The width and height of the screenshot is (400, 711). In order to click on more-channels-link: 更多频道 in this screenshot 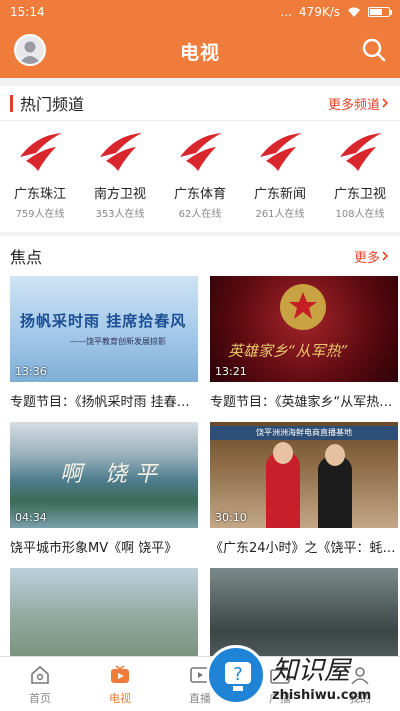, I will do `click(359, 103)`.